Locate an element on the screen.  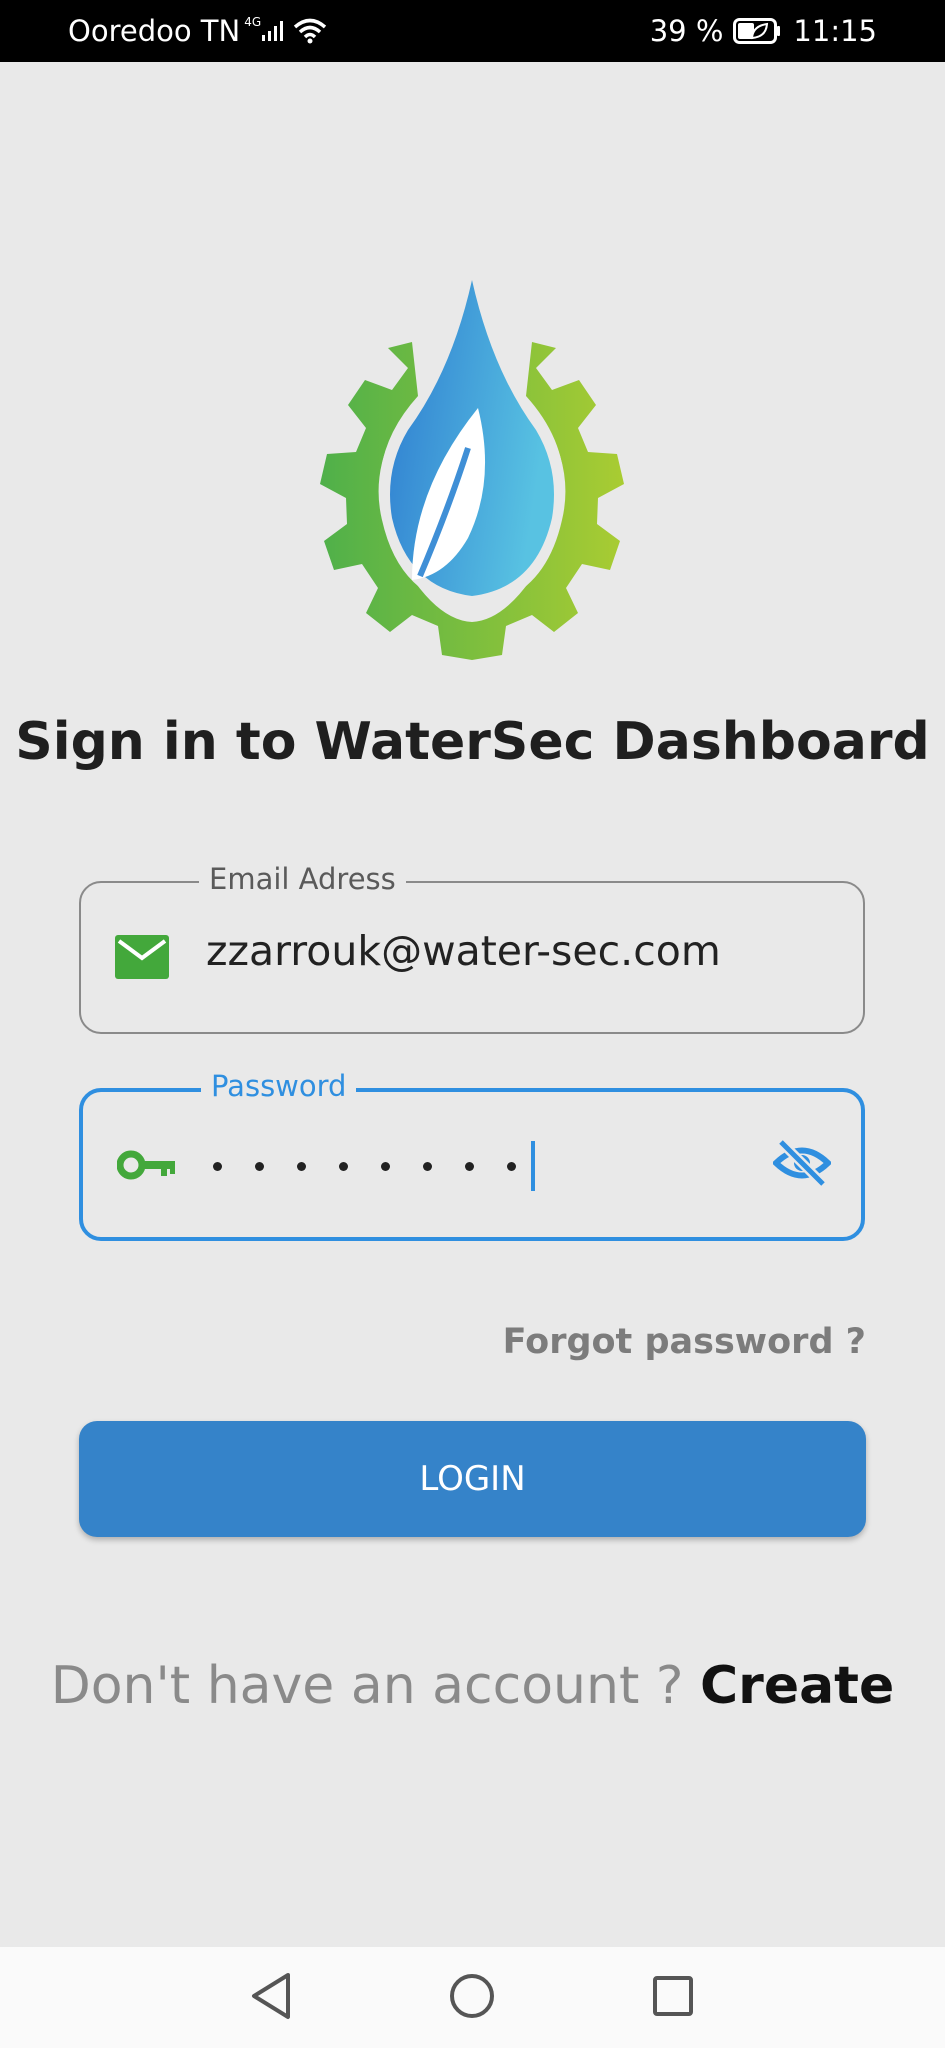
clock: 11:15 is located at coordinates (835, 31).